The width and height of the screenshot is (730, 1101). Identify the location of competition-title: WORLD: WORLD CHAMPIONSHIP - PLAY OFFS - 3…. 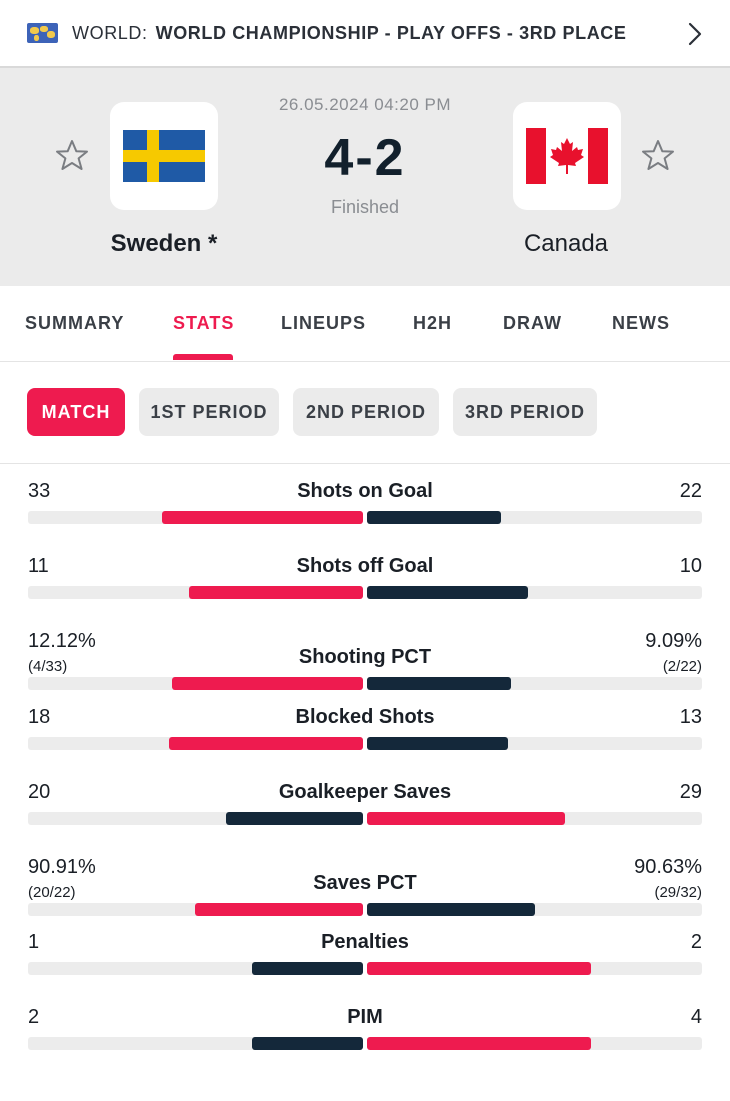
(349, 33).